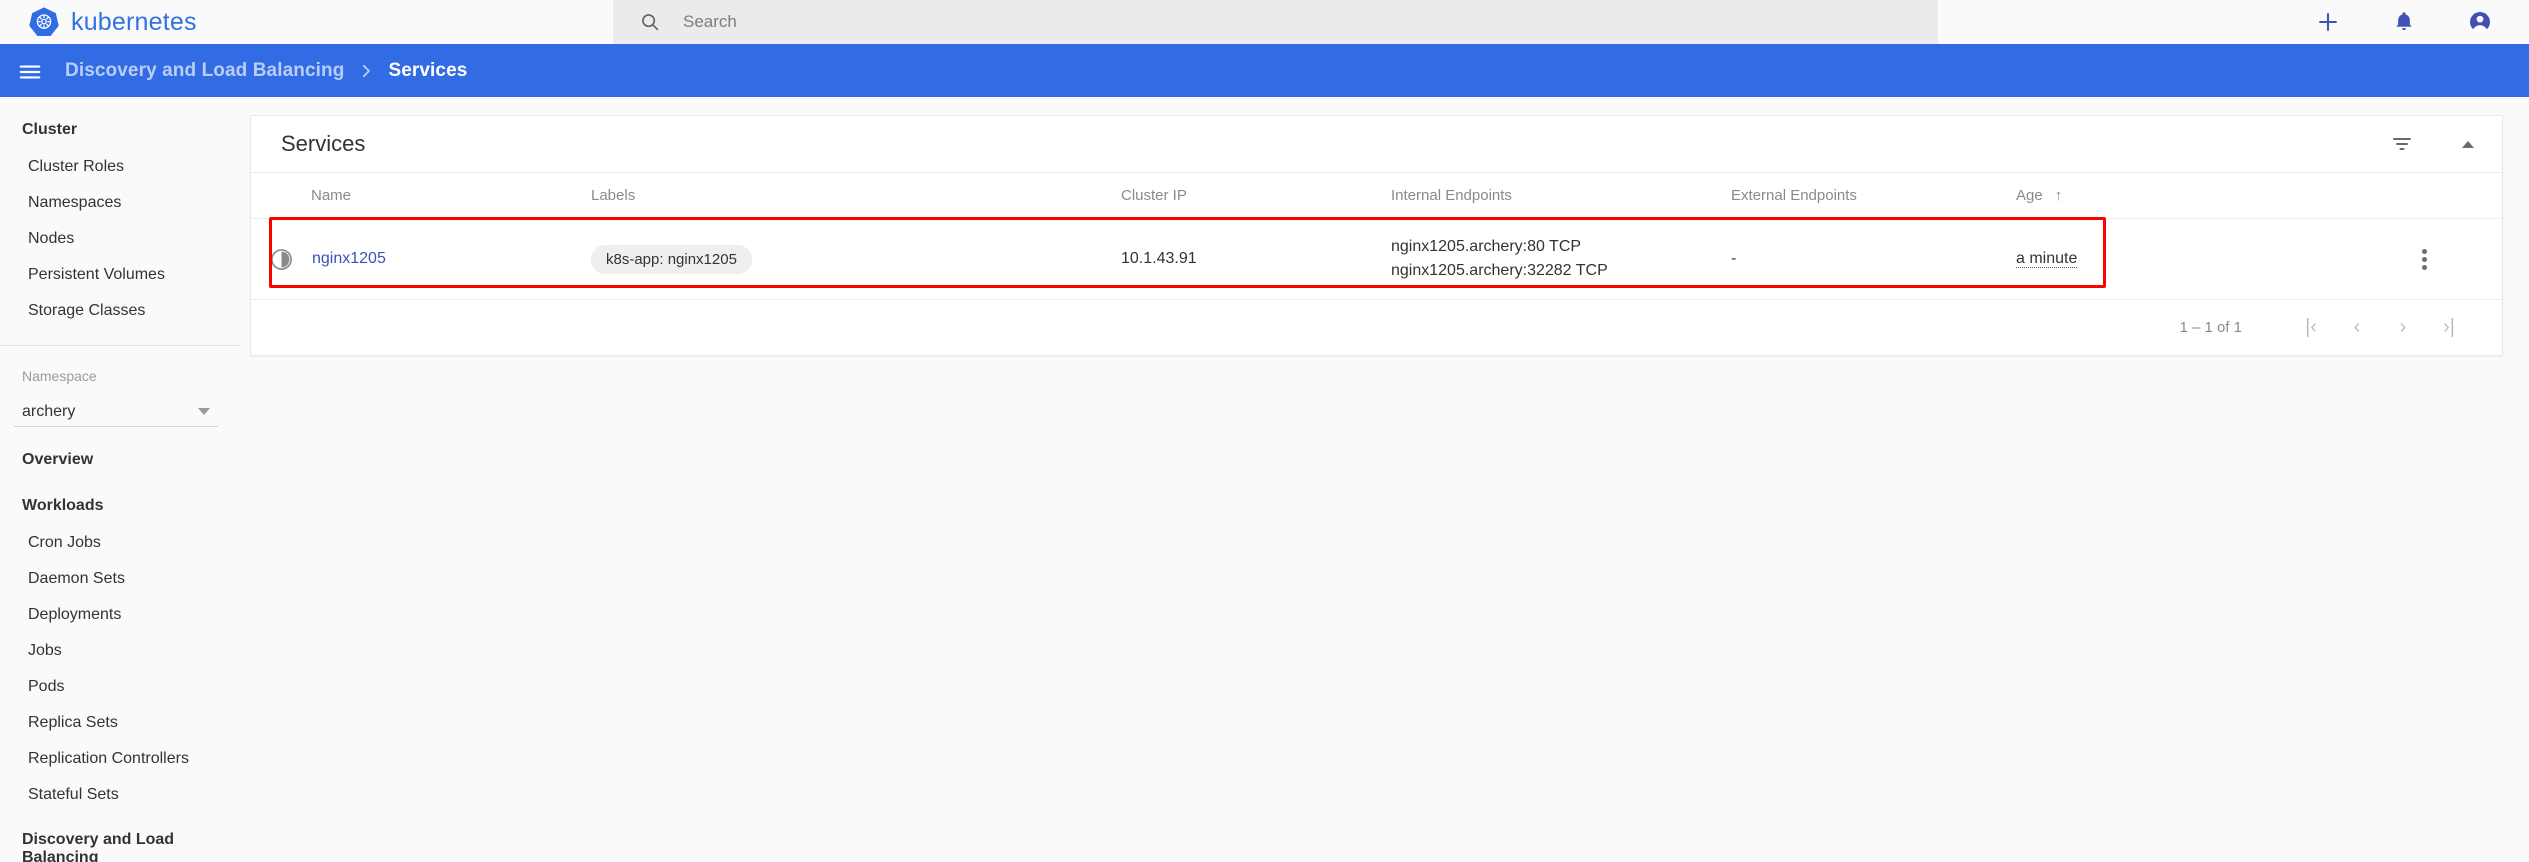  I want to click on filter-icon, so click(2402, 144).